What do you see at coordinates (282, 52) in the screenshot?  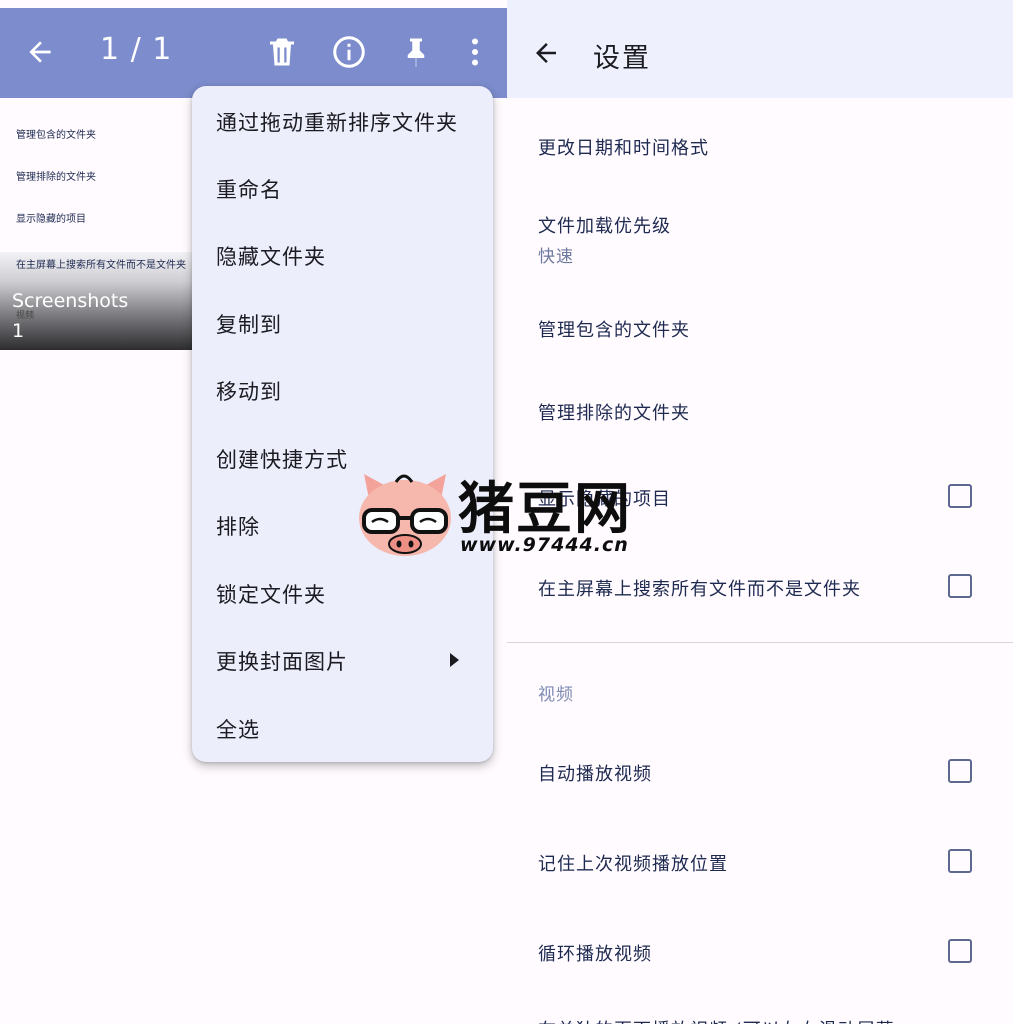 I see `trash-icon` at bounding box center [282, 52].